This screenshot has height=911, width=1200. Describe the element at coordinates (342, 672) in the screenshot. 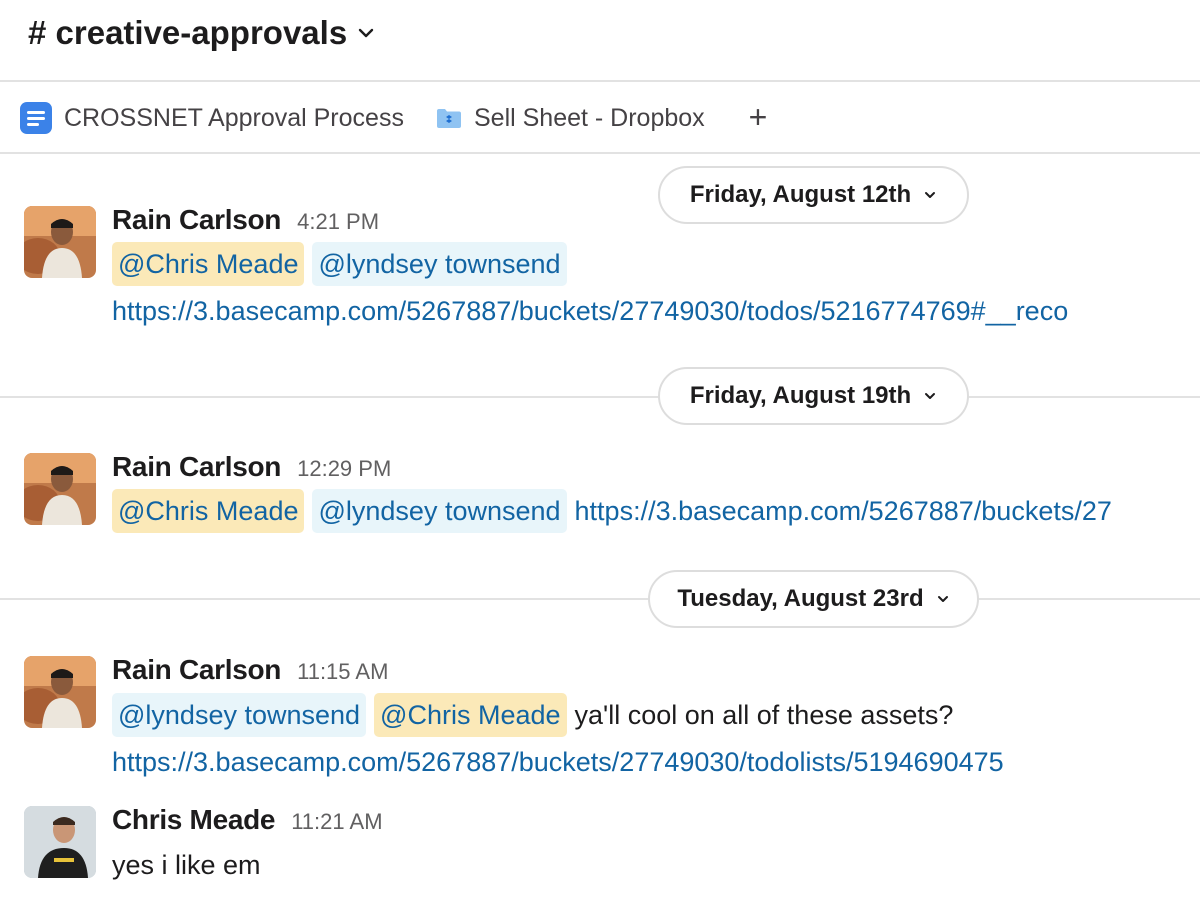

I see `timestamp: 11:15 AM` at that location.